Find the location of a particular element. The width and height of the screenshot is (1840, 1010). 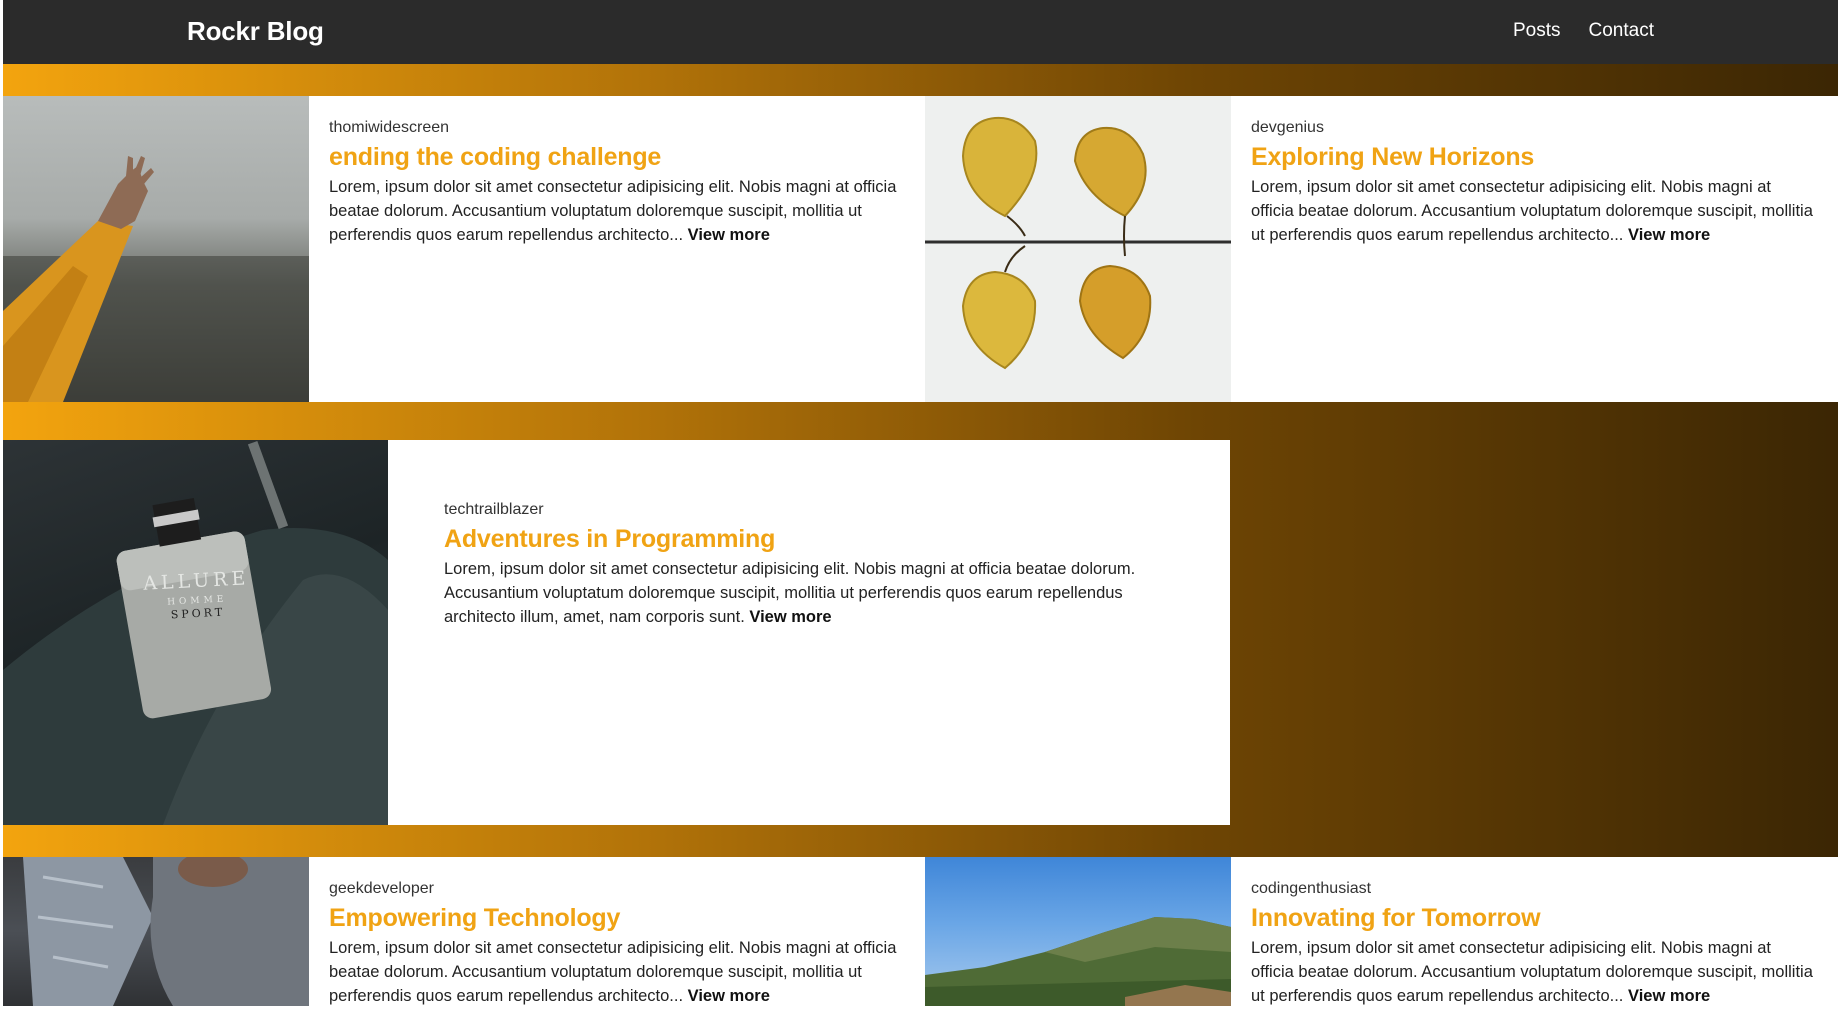

post-title: Empowering Technology is located at coordinates (617, 918).